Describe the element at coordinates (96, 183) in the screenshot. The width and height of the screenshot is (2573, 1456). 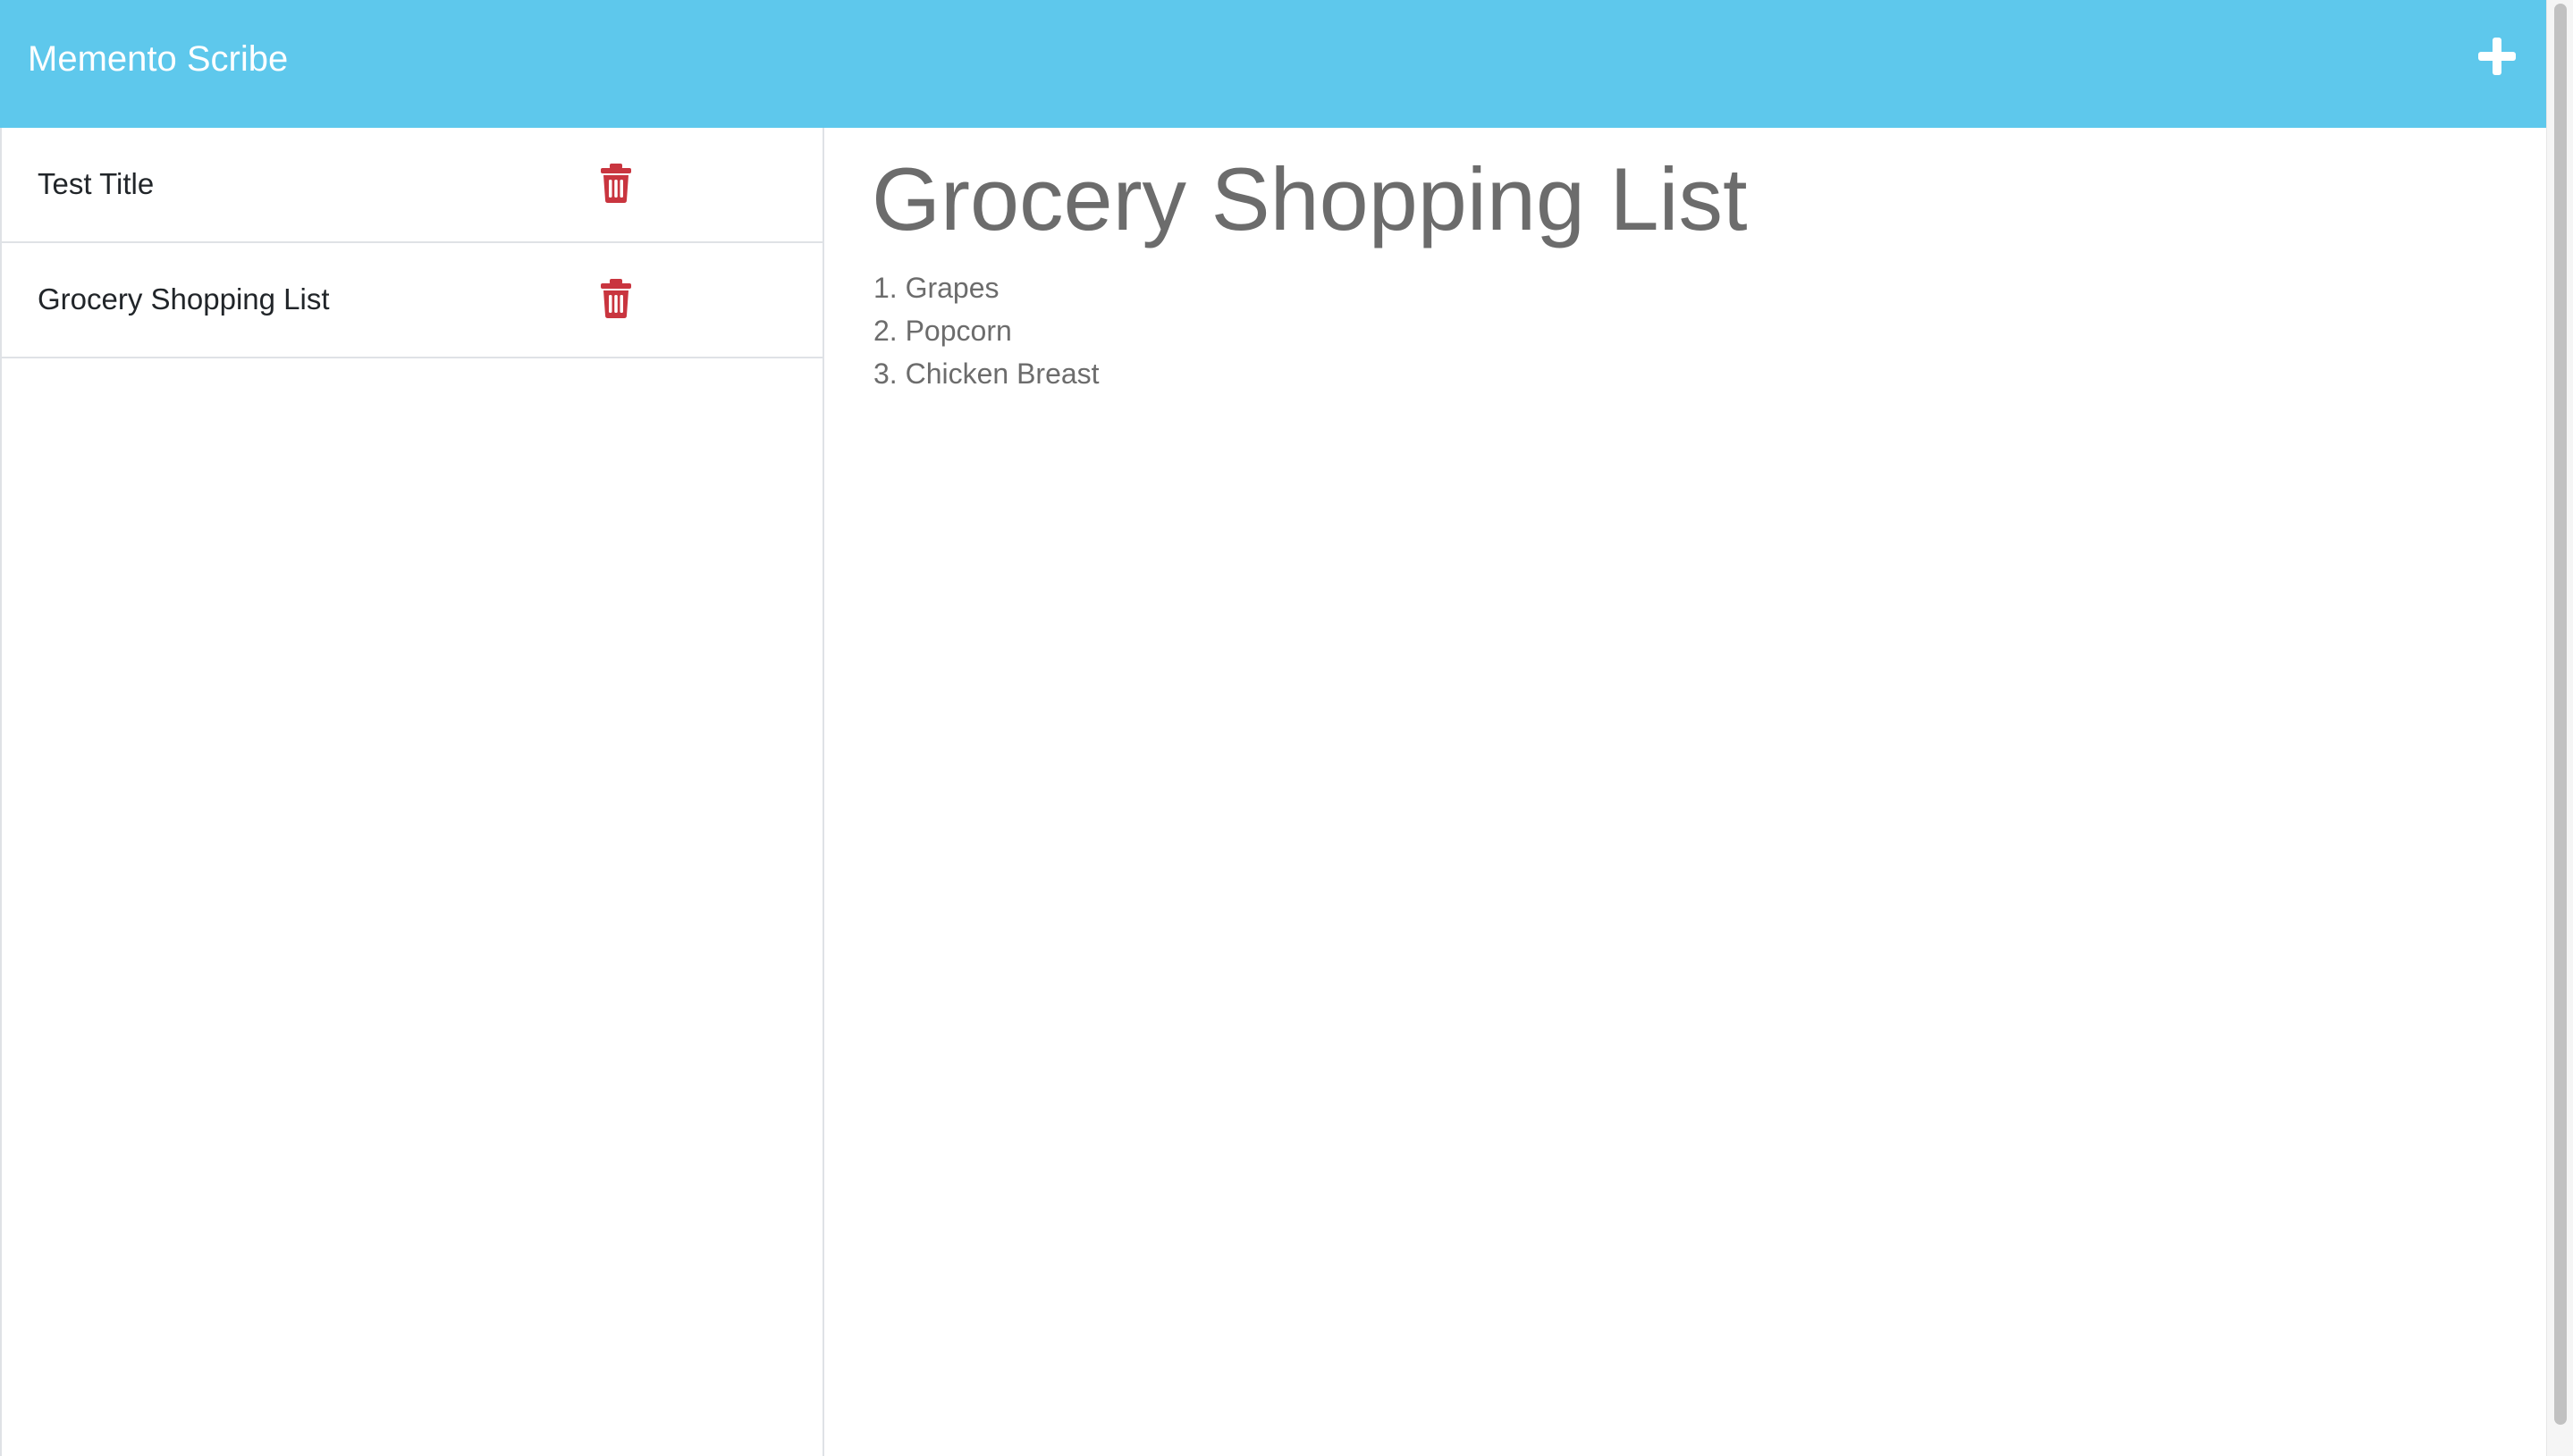
I see `note-list-item-title: Test Title` at that location.